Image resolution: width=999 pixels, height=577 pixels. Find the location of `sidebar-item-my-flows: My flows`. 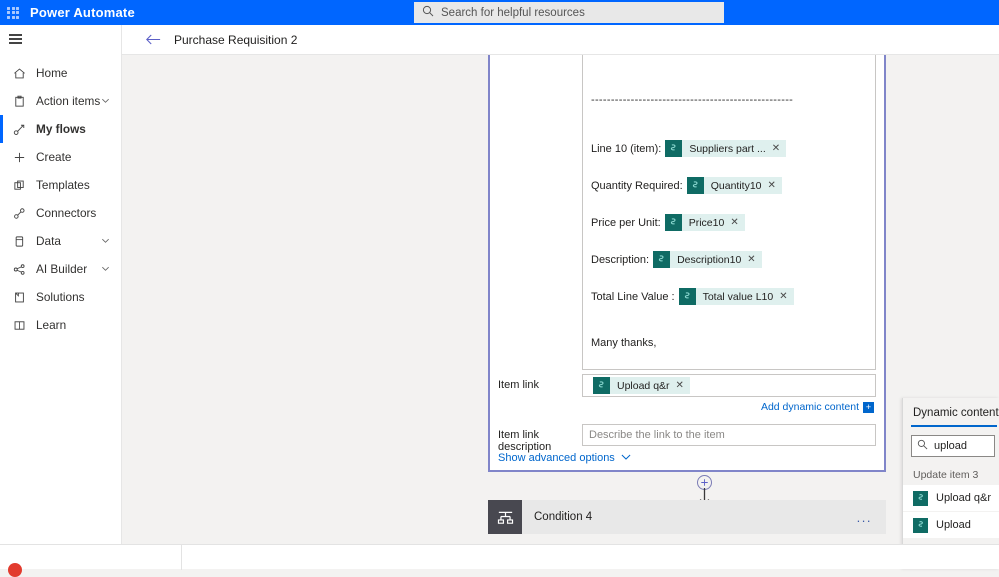

sidebar-item-my-flows: My flows is located at coordinates (60, 129).